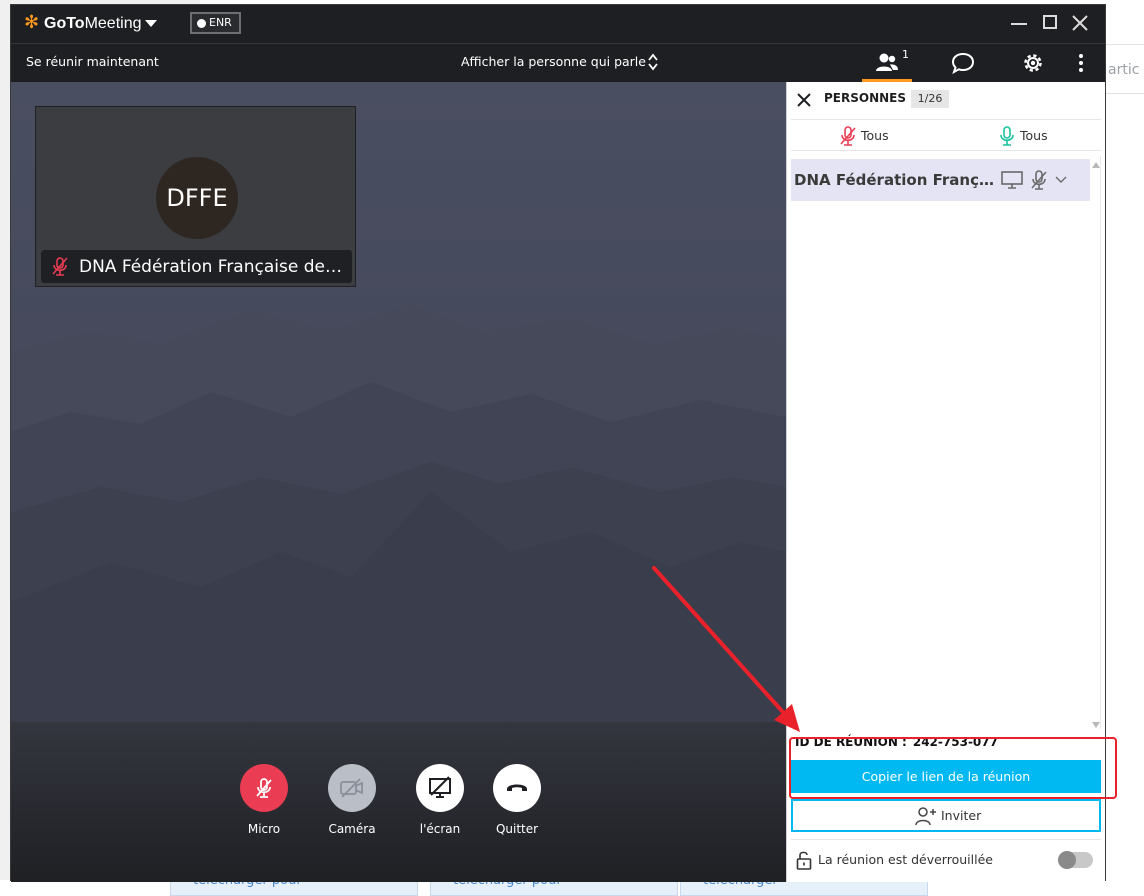 This screenshot has width=1144, height=896. Describe the element at coordinates (264, 829) in the screenshot. I see `mic-label: Micro` at that location.